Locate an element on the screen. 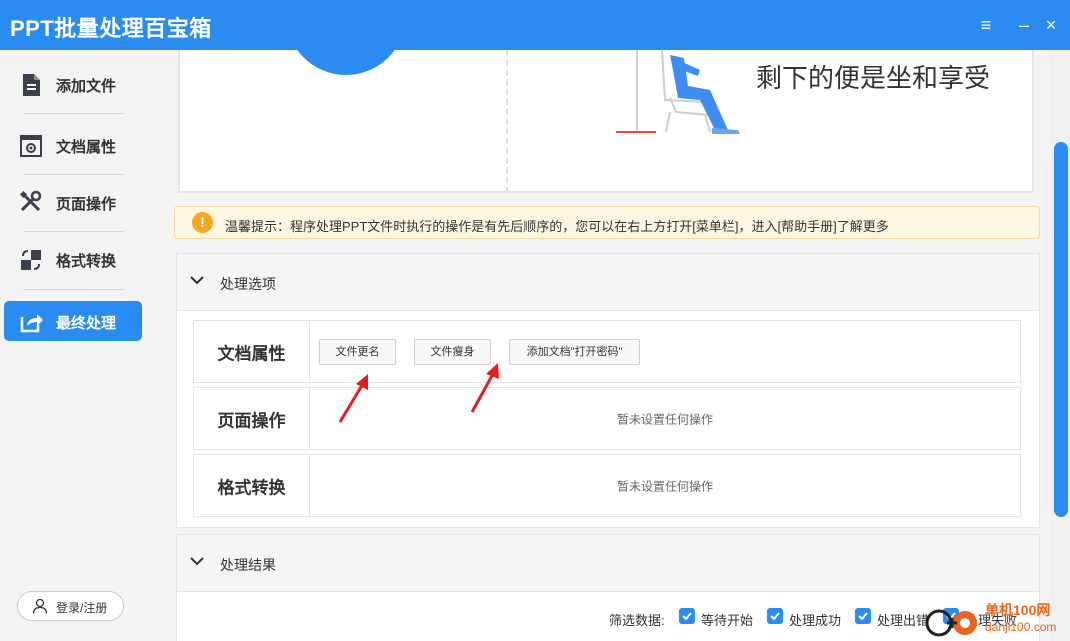  sidebar-item-label: 格式转换 is located at coordinates (86, 261).